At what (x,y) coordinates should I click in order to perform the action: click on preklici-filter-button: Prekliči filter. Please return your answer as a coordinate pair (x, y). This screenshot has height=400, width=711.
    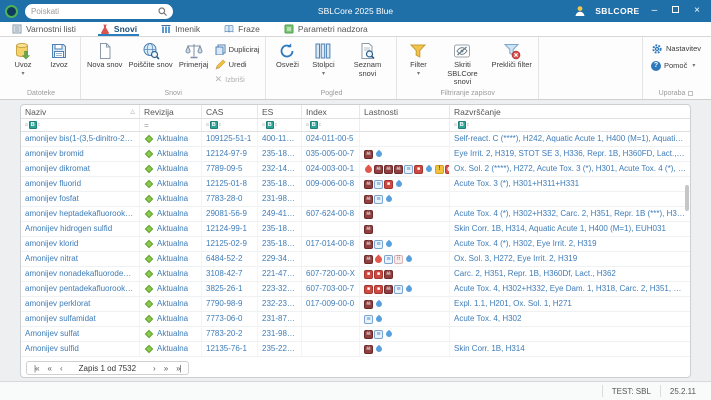
    Looking at the image, I should click on (511, 55).